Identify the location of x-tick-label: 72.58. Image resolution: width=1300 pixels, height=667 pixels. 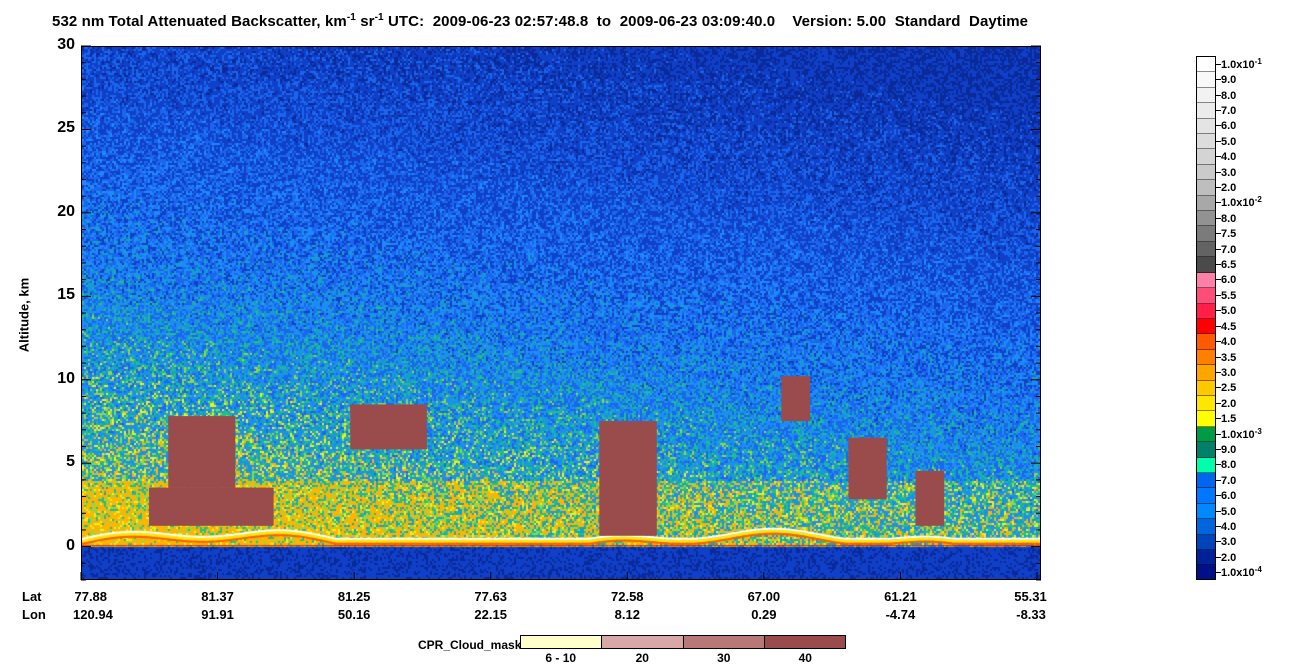
(627, 596).